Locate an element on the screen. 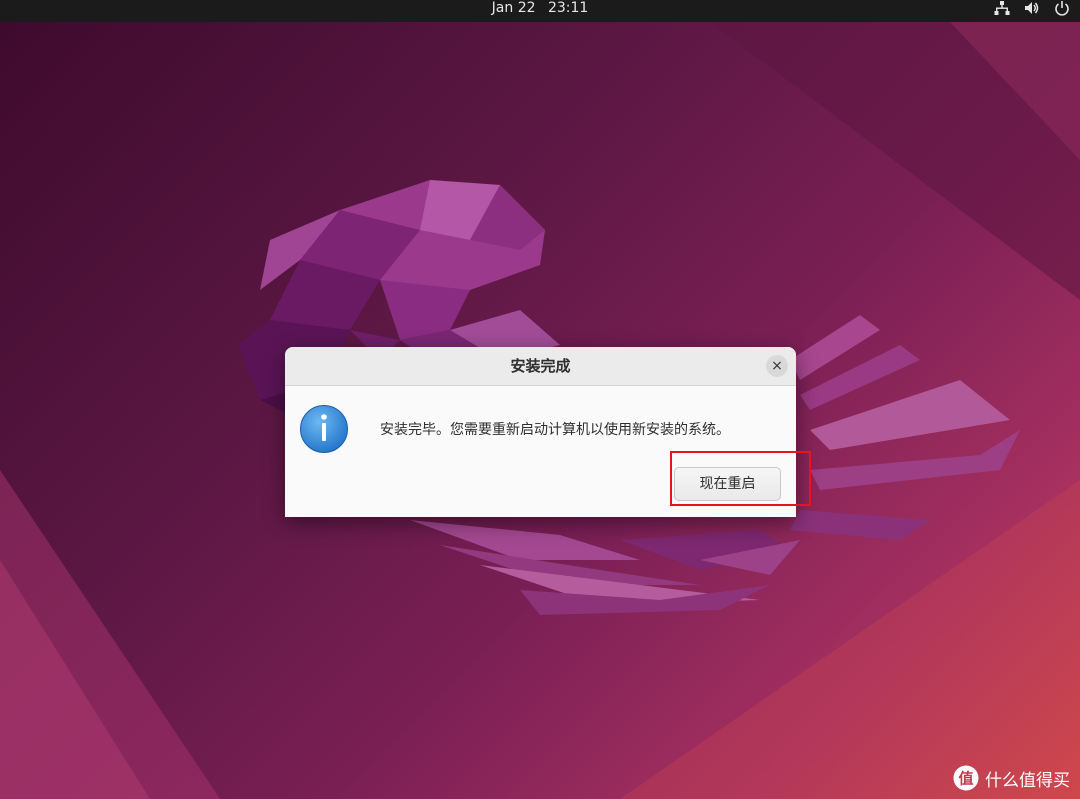 This screenshot has height=799, width=1080. clock: Jan 22 23:11 is located at coordinates (540, 8).